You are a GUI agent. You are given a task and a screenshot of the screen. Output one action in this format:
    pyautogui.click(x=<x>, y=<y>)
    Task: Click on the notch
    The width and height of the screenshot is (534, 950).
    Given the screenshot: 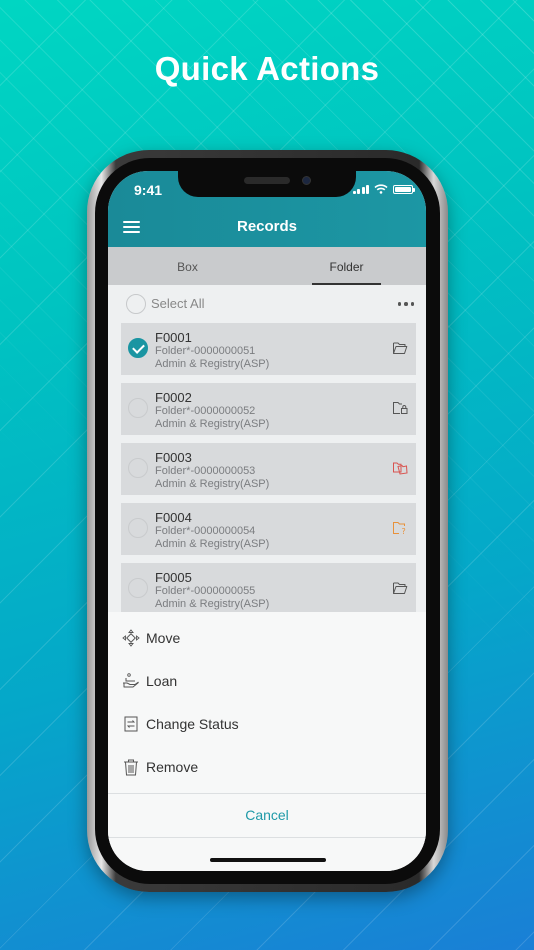 What is the action you would take?
    pyautogui.click(x=267, y=184)
    